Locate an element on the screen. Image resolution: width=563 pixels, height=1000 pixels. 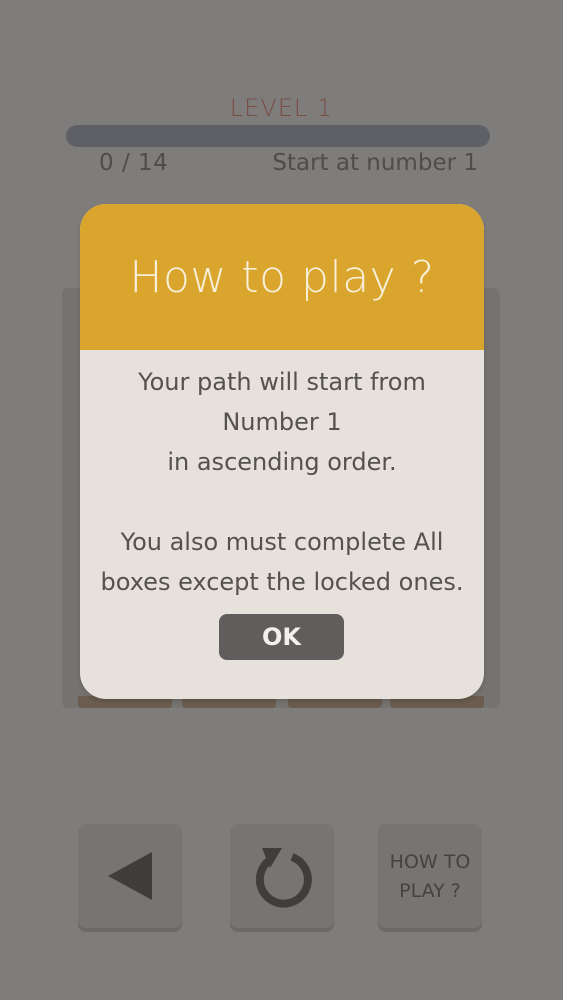
undo-arrow-icon is located at coordinates (283, 878).